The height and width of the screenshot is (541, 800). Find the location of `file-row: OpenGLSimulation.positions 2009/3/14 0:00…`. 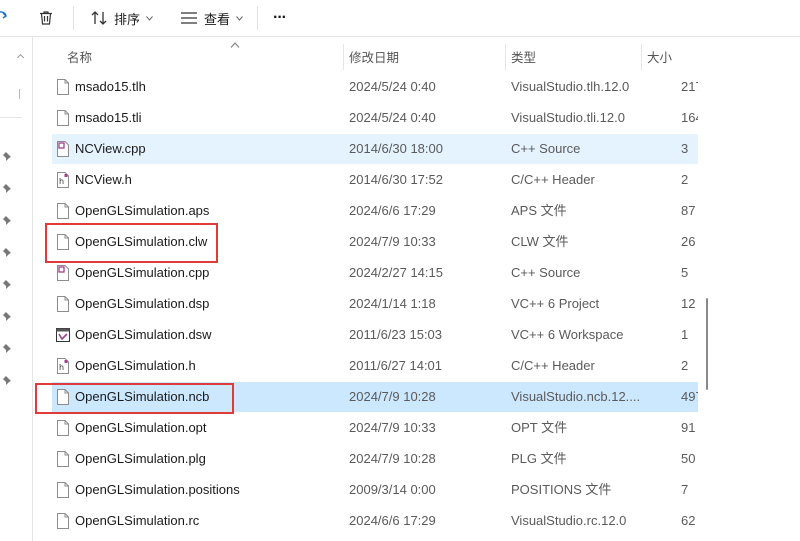

file-row: OpenGLSimulation.positions 2009/3/14 0:00… is located at coordinates (375, 490).